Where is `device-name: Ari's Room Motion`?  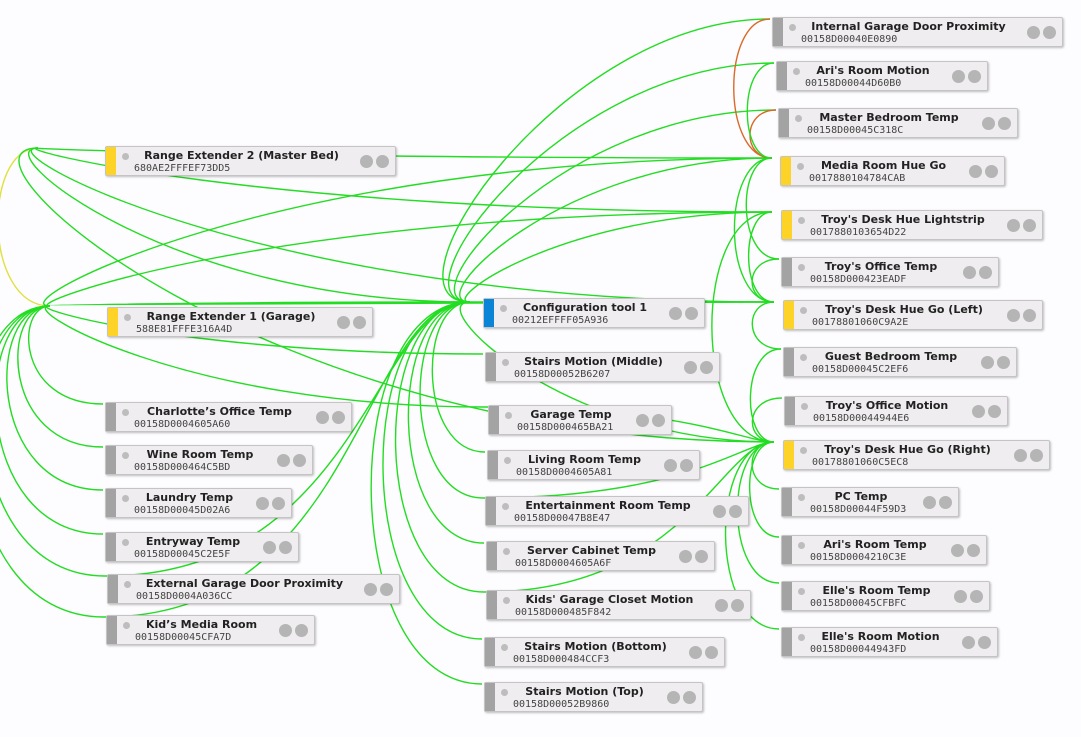 device-name: Ari's Room Motion is located at coordinates (873, 70).